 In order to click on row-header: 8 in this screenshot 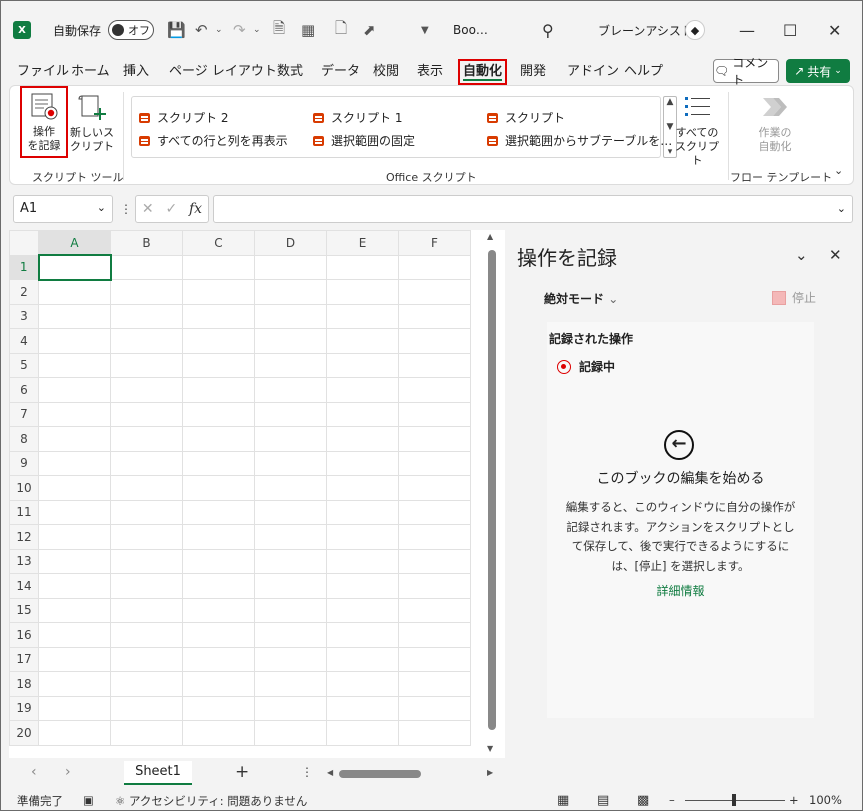, I will do `click(24, 439)`.